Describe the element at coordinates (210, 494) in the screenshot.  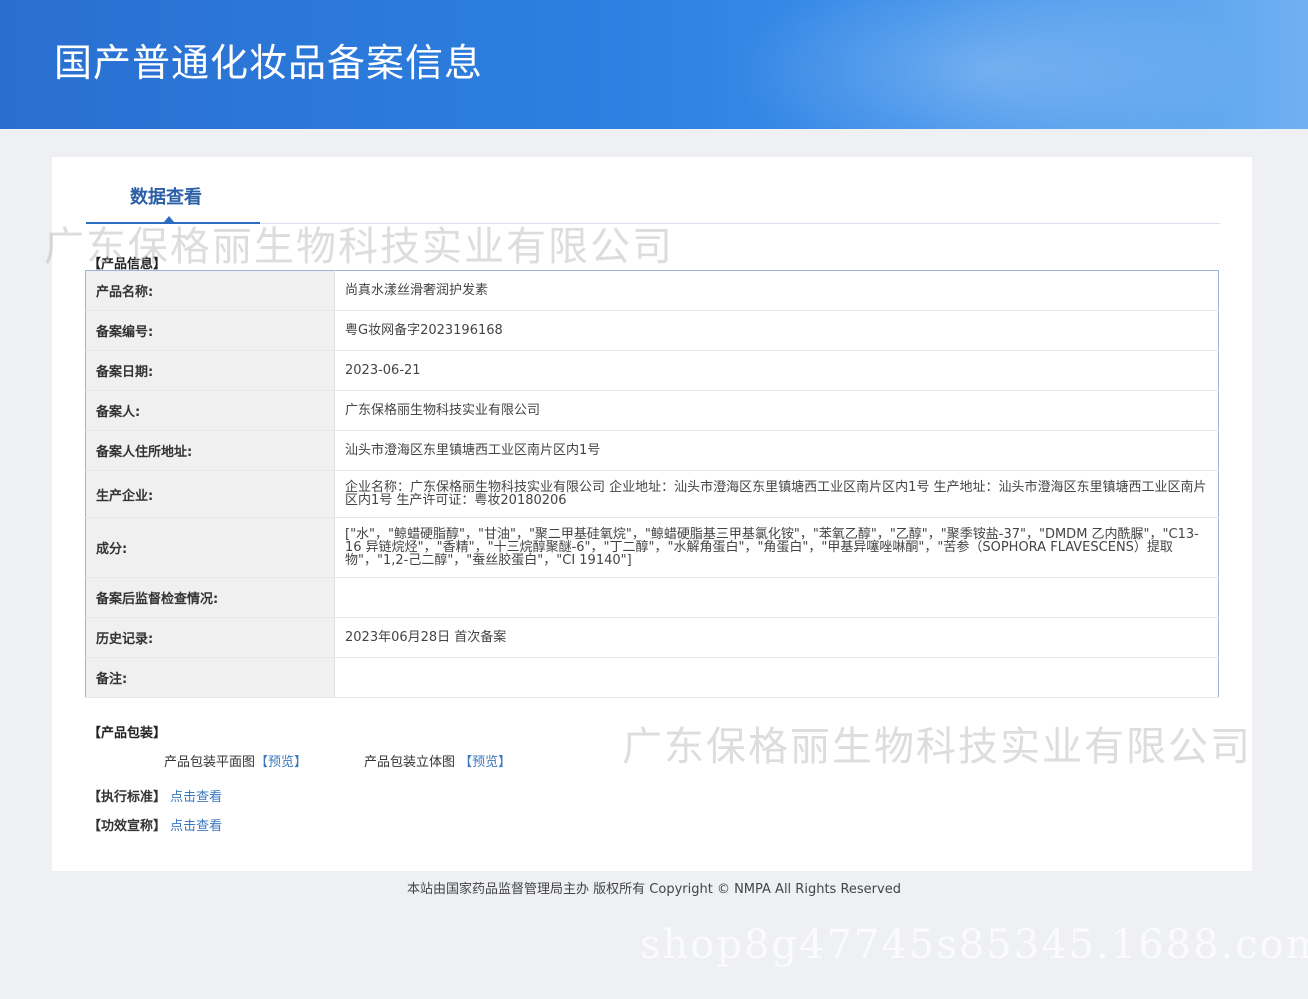
I see `row-label: 生产企业:` at that location.